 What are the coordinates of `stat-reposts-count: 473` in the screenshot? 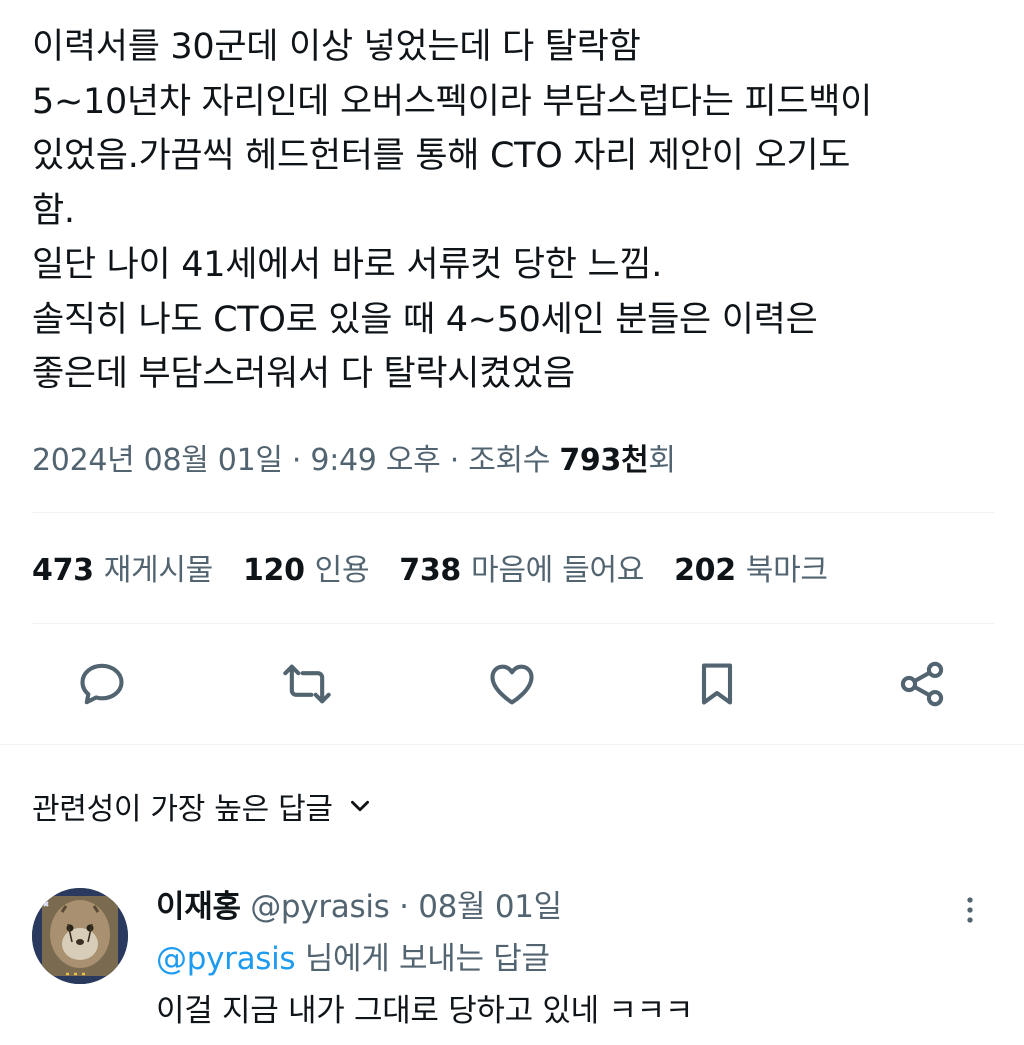 It's located at (63, 570).